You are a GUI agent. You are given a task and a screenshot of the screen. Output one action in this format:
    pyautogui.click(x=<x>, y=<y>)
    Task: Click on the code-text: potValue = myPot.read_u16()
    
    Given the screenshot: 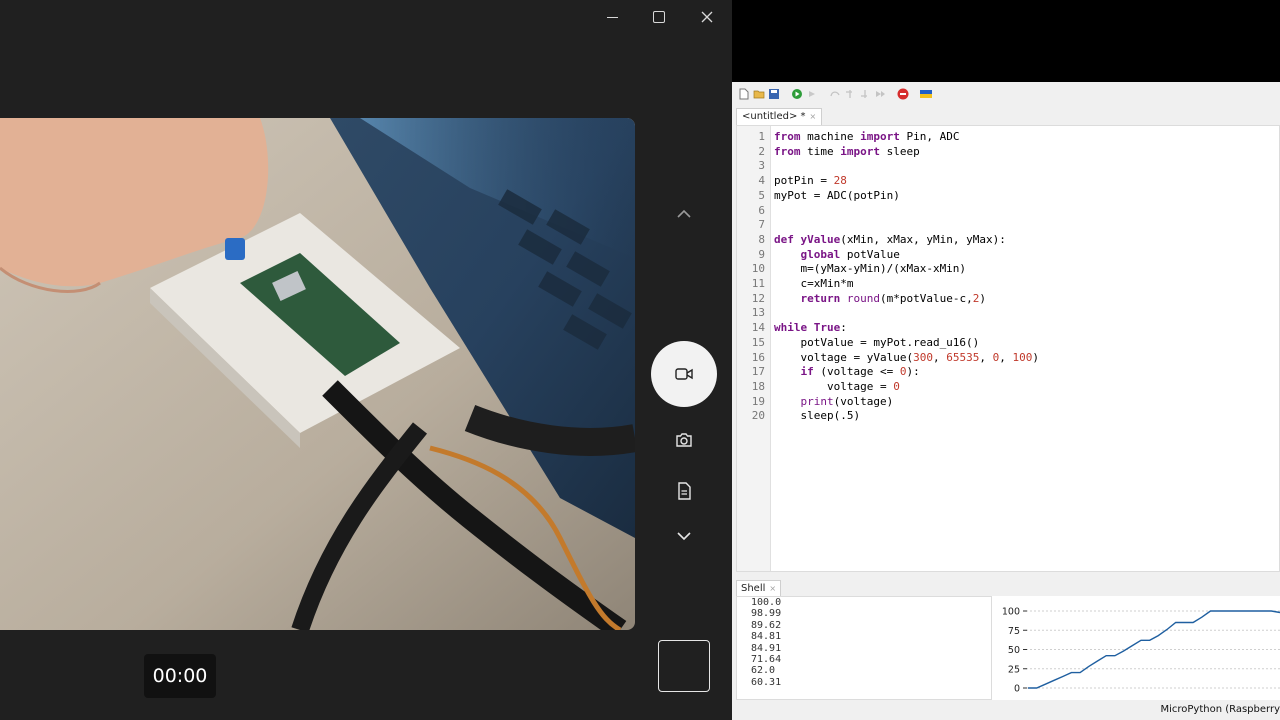 What is the action you would take?
    pyautogui.click(x=877, y=342)
    